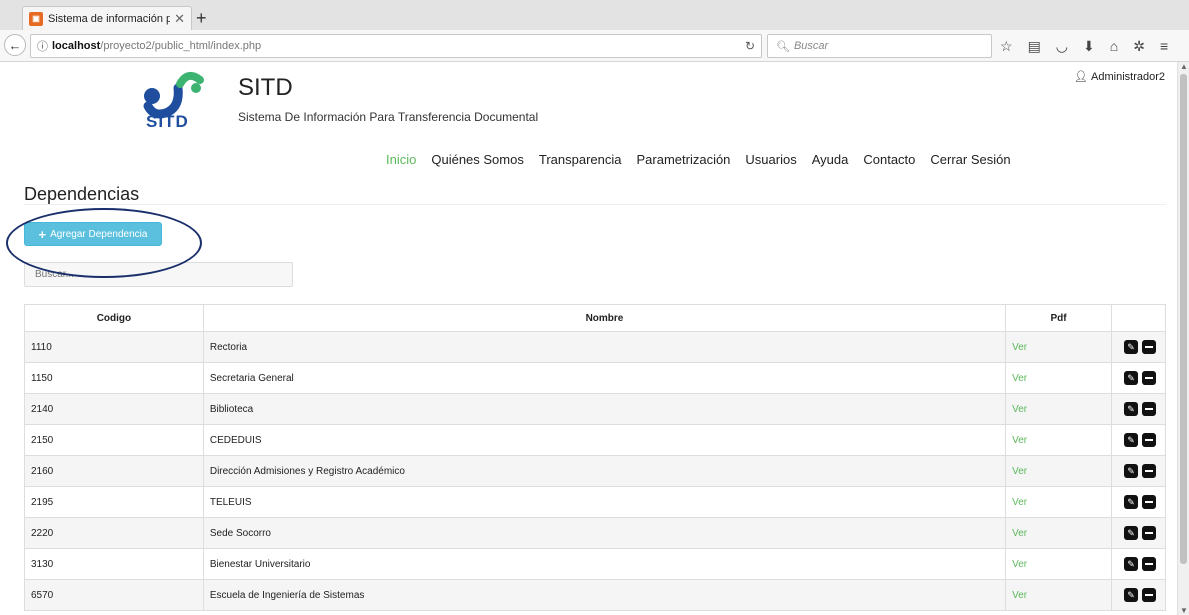  I want to click on menu-item-inicio: Inicio, so click(401, 159).